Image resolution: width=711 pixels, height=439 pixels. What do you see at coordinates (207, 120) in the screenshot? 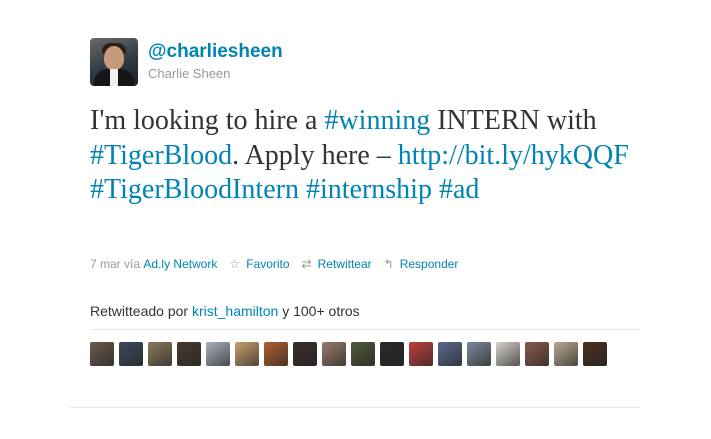
I see `tweet-text-segment: I'm looking to hire a` at bounding box center [207, 120].